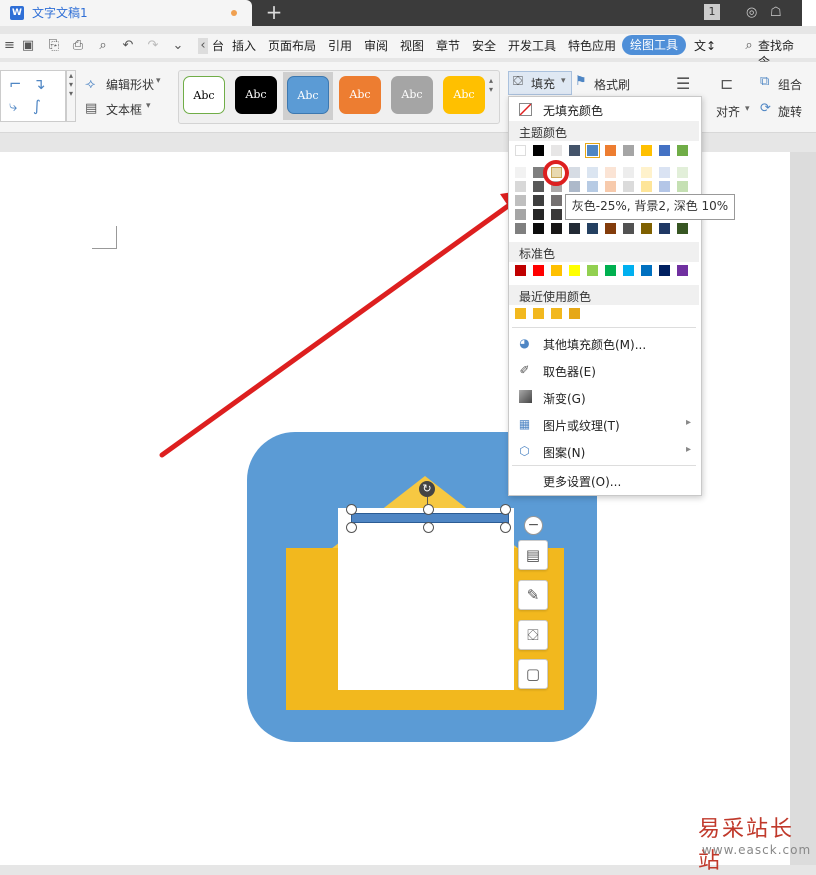 This screenshot has width=816, height=875. I want to click on recent-color-row, so click(604, 314).